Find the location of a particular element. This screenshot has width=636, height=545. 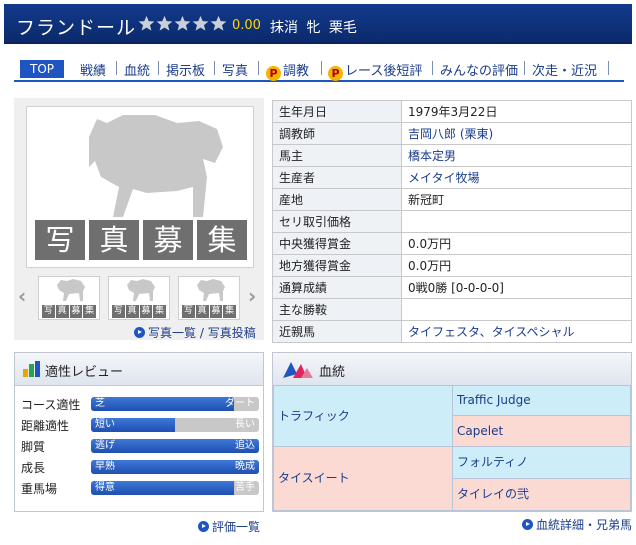

horse-status: 抹消 牝 栗毛 is located at coordinates (313, 28).